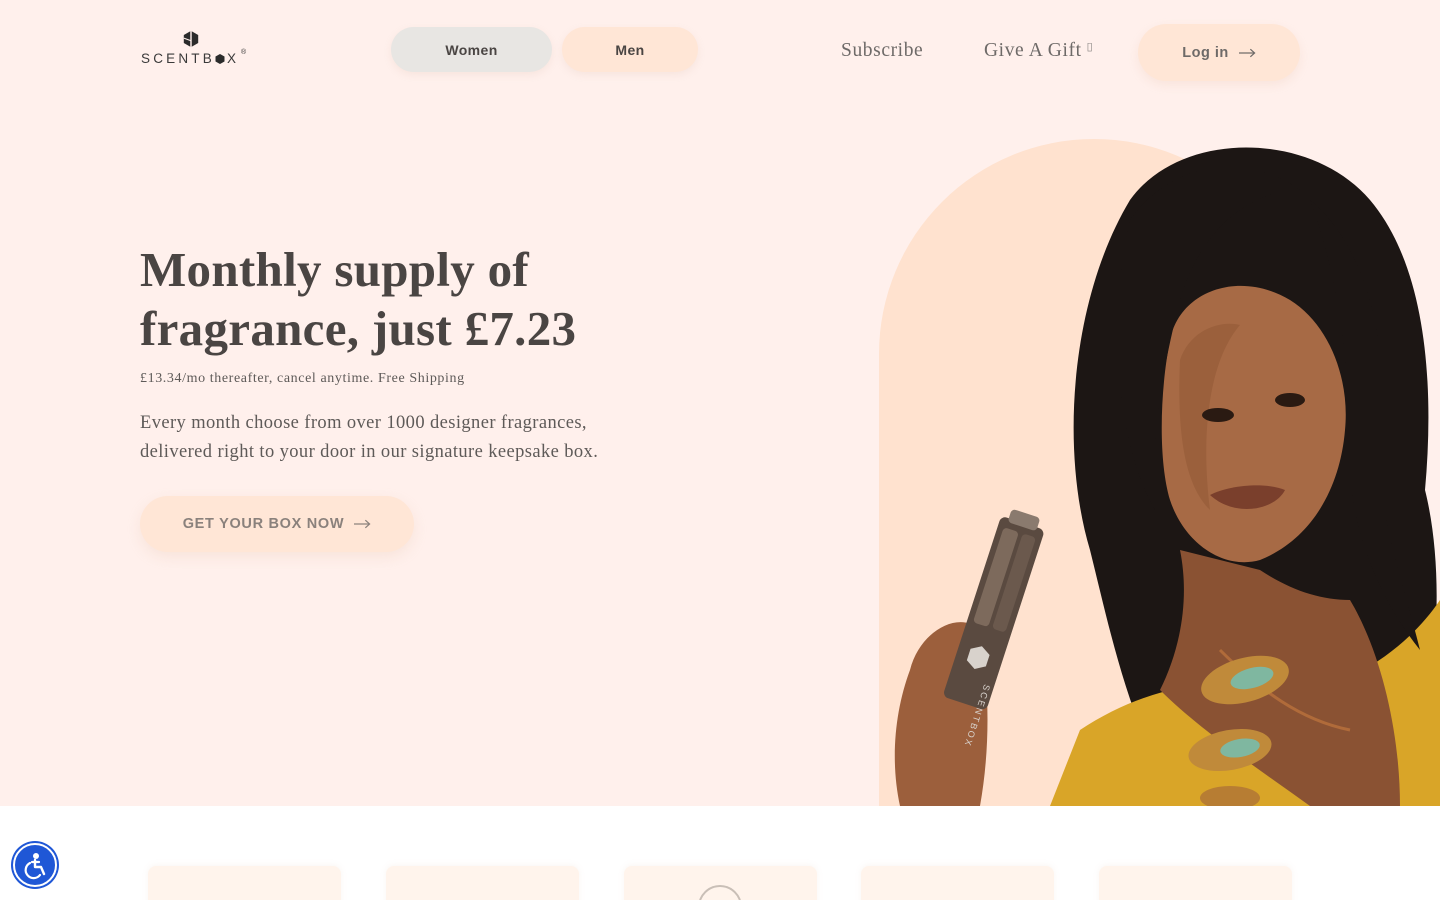 The image size is (1440, 900). What do you see at coordinates (471, 49) in the screenshot?
I see `tab-women: Women` at bounding box center [471, 49].